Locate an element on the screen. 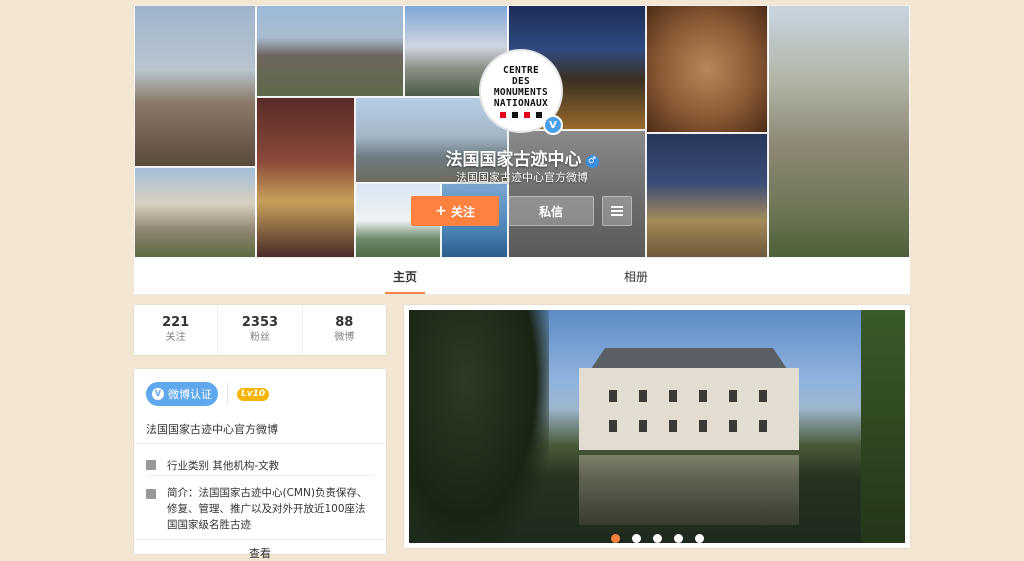  cover-photo-pantheon is located at coordinates (707, 195).